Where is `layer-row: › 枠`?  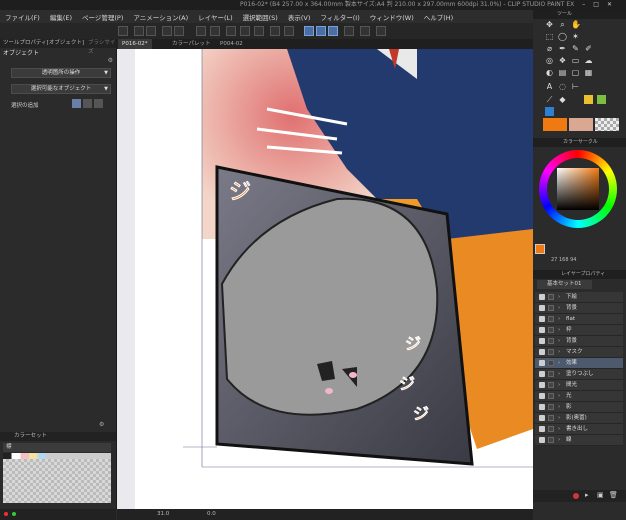
layer-row: › 枠 is located at coordinates (579, 330).